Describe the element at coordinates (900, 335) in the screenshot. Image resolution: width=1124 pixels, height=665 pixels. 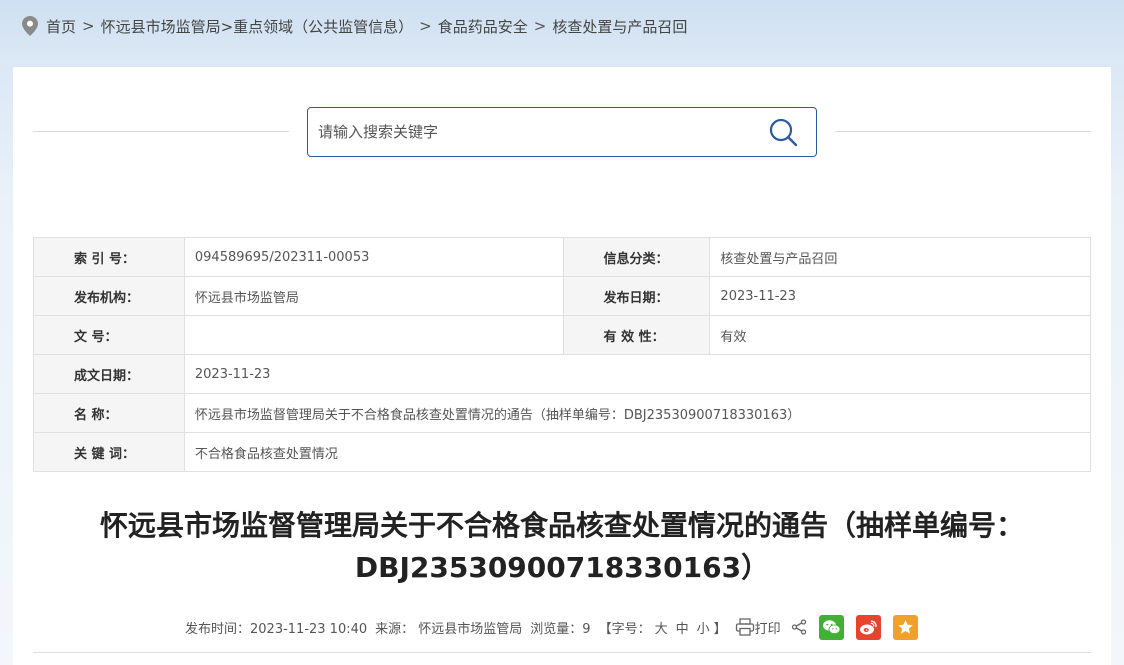
I see `validity-value: 有效` at that location.